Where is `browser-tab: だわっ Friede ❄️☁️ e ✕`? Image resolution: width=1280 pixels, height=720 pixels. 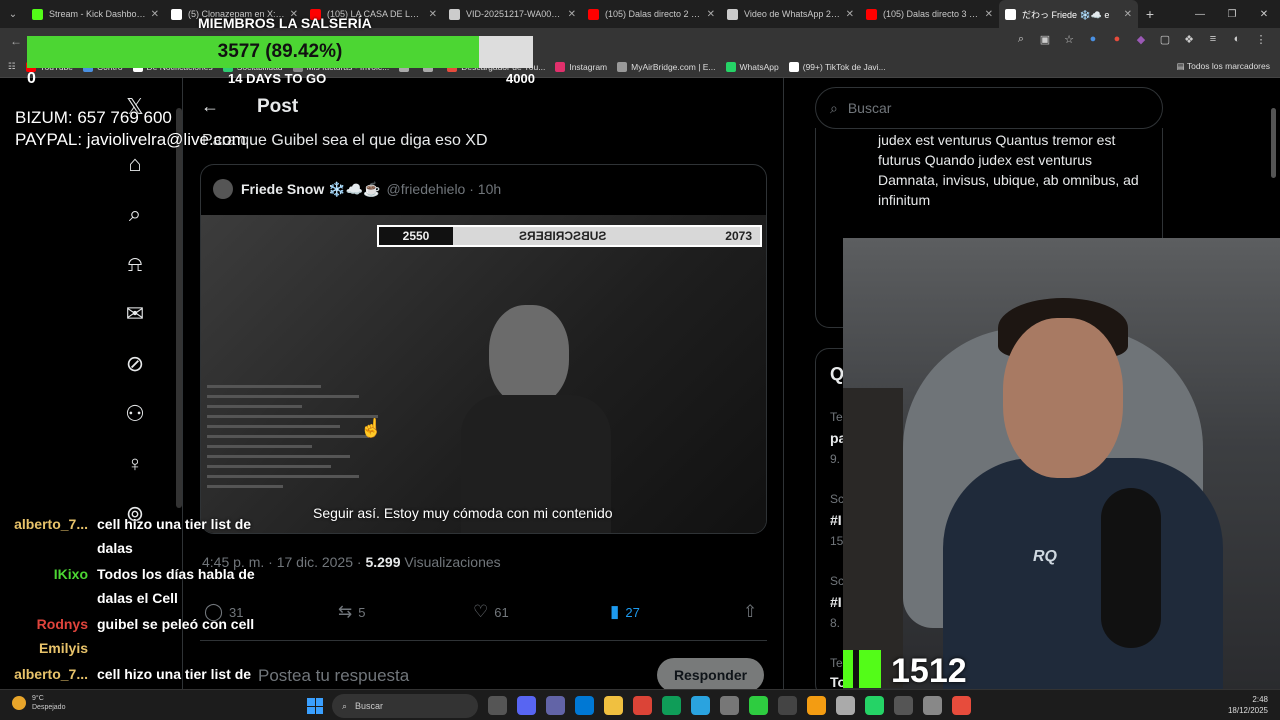
browser-tab: だわっ Friede ❄️☁️ e ✕ is located at coordinates (1068, 14).